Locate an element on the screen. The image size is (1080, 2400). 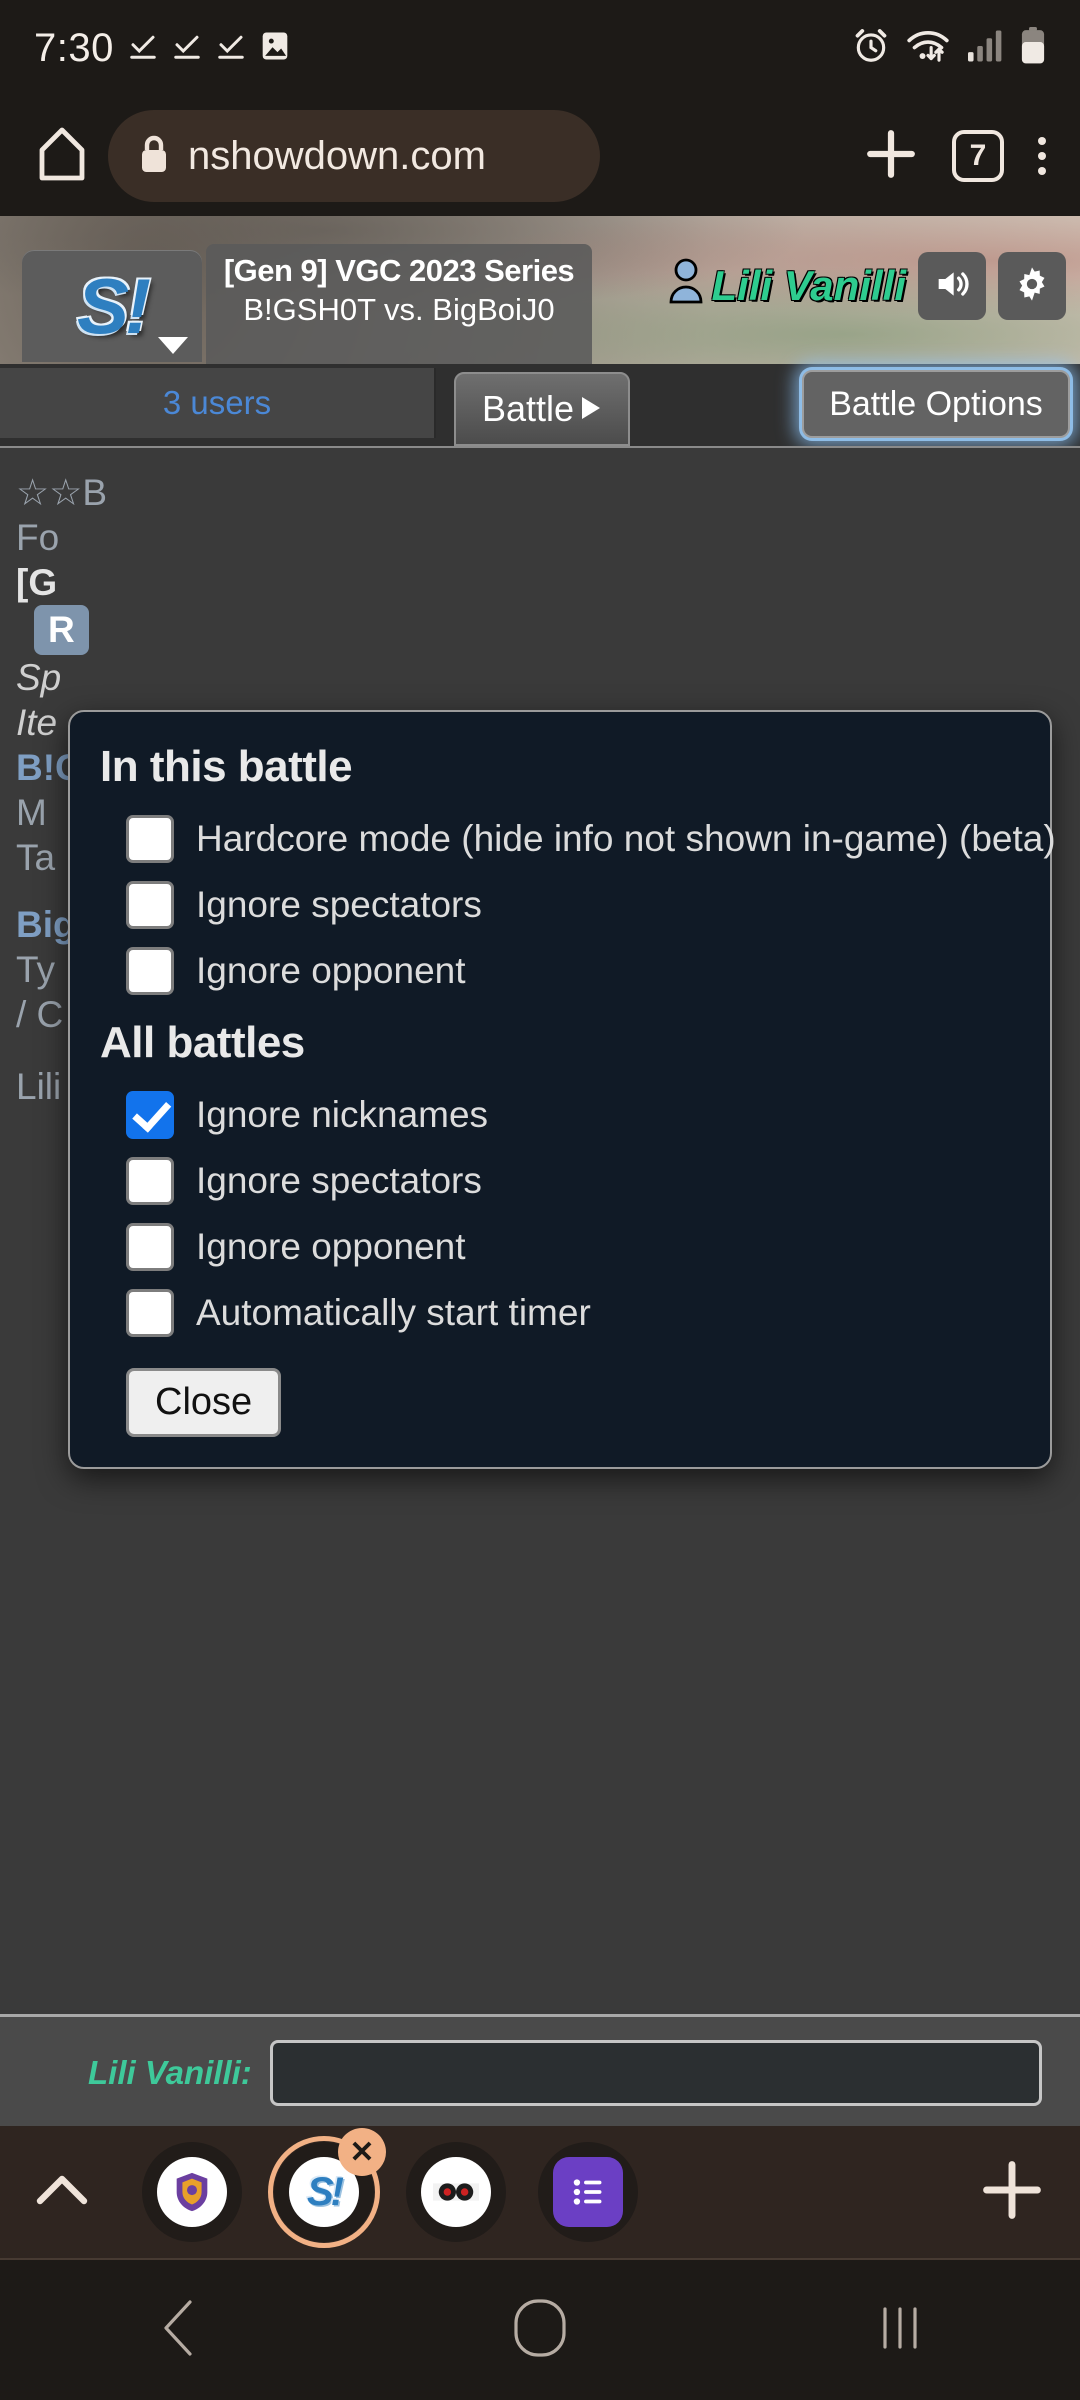
nav-recents-button is located at coordinates (900, 2330).